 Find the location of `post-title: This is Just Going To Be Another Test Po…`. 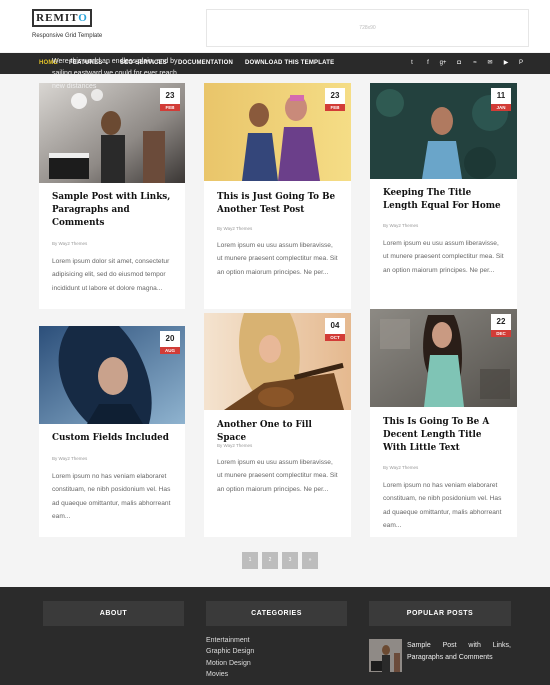

post-title: This is Just Going To Be Another Test Po… is located at coordinates (279, 204).